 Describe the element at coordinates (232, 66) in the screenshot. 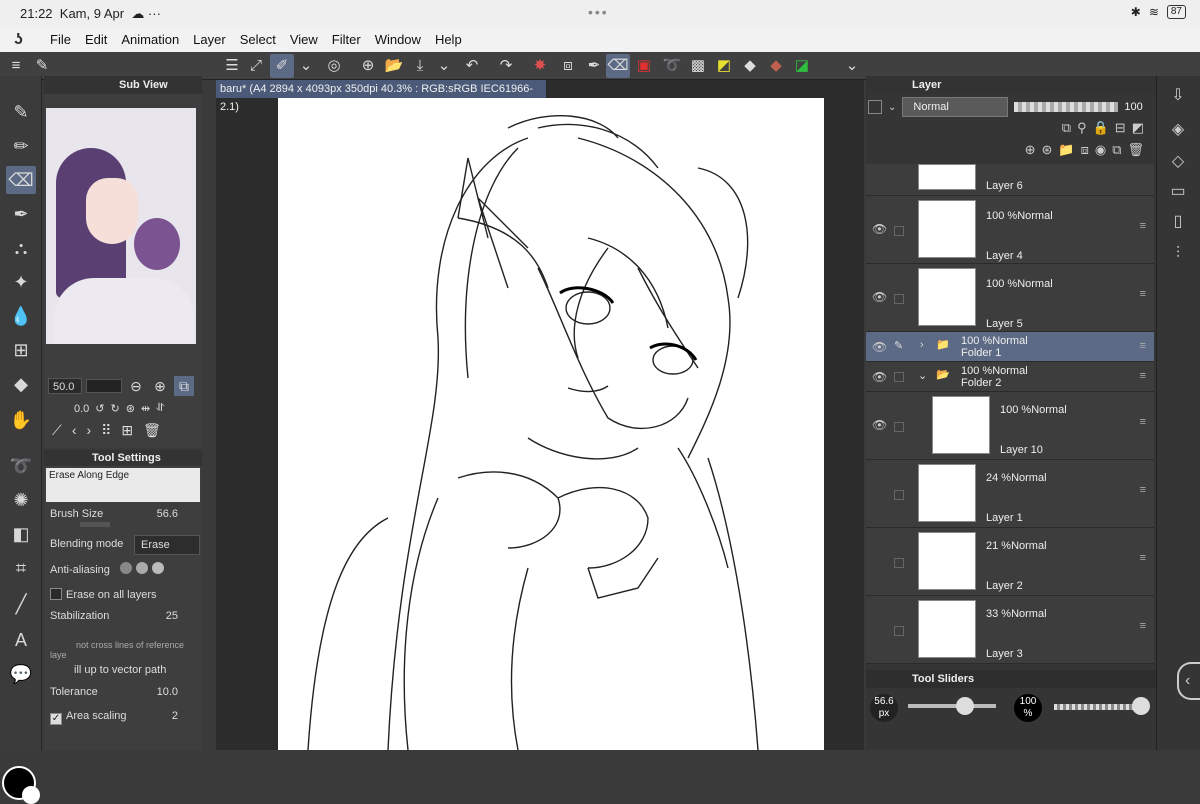

I see `hamburger-menu-icon: ☰` at that location.